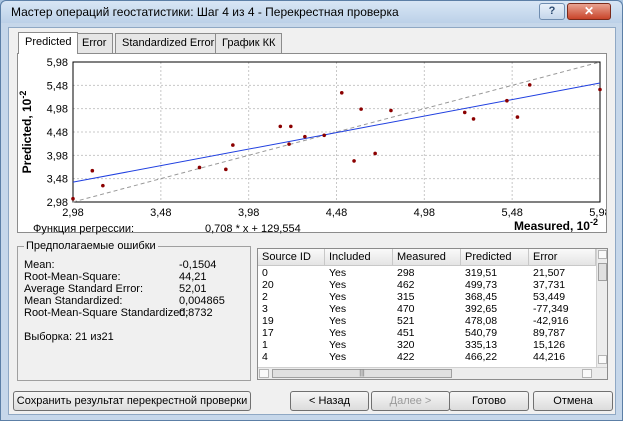 Image resolution: width=623 pixels, height=421 pixels. Describe the element at coordinates (69, 337) in the screenshot. I see `sample-count: Выборка: 21 из21` at that location.